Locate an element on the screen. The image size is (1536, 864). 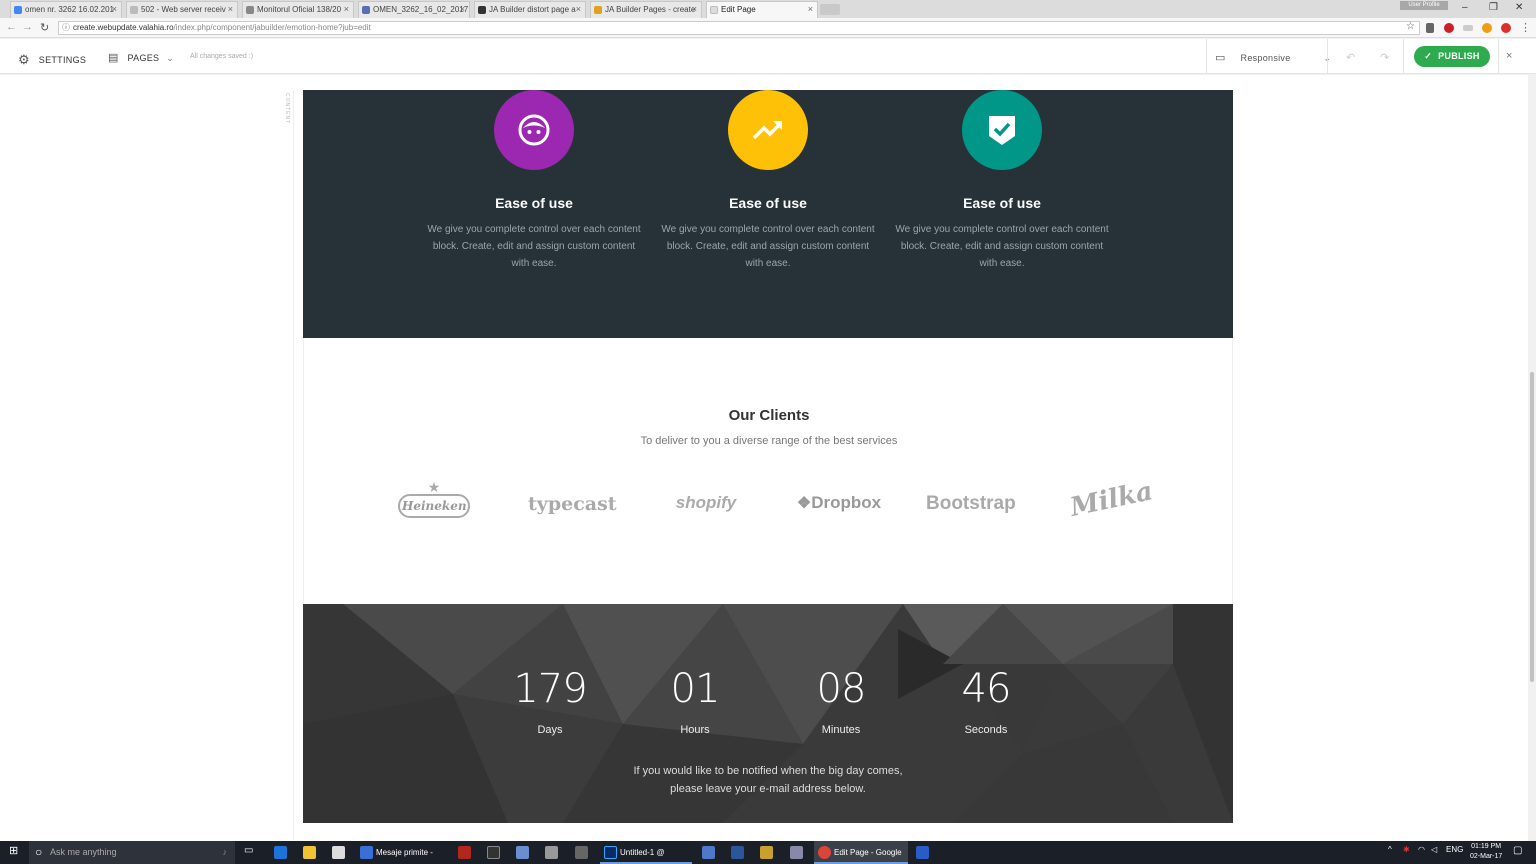
forward-arrow-icon: → is located at coordinates (27, 27).